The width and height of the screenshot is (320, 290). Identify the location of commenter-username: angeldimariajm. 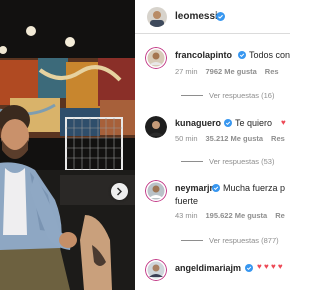
(208, 268).